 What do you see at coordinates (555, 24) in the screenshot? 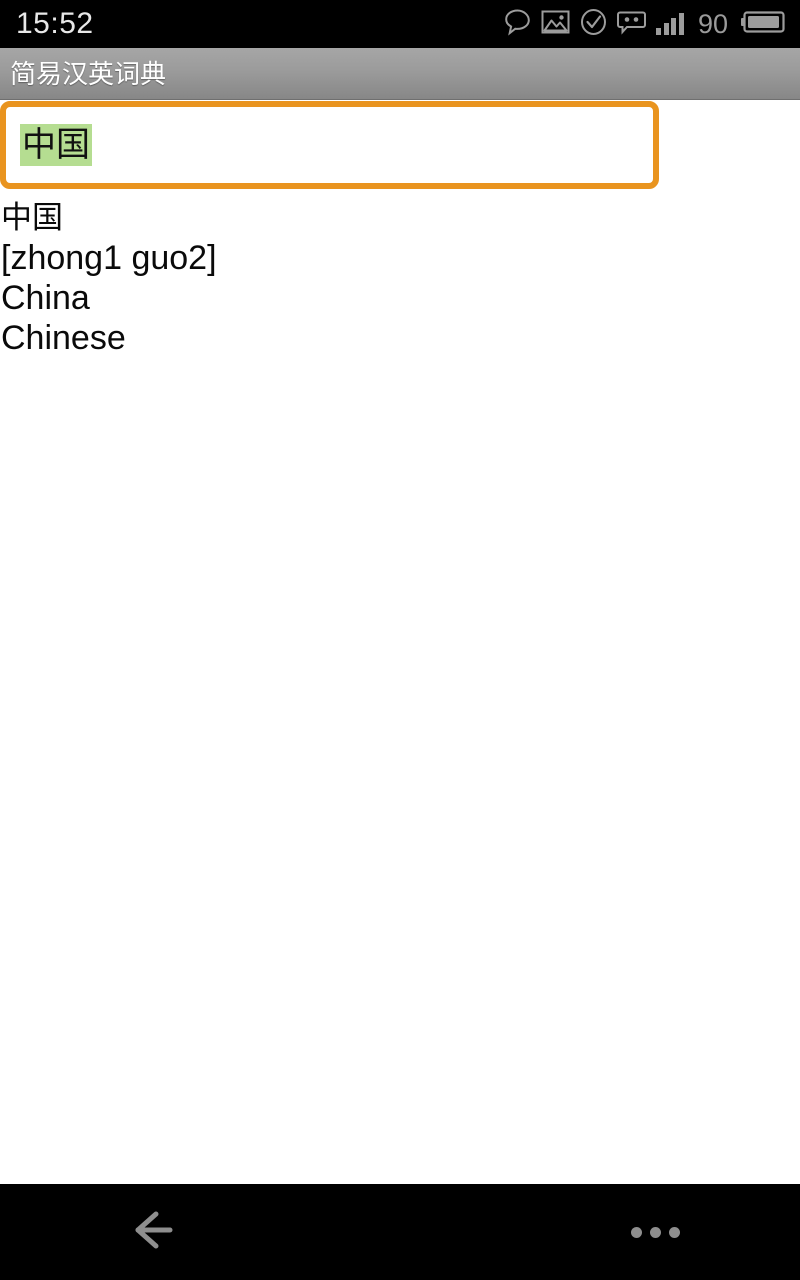
I see `photo-icon` at bounding box center [555, 24].